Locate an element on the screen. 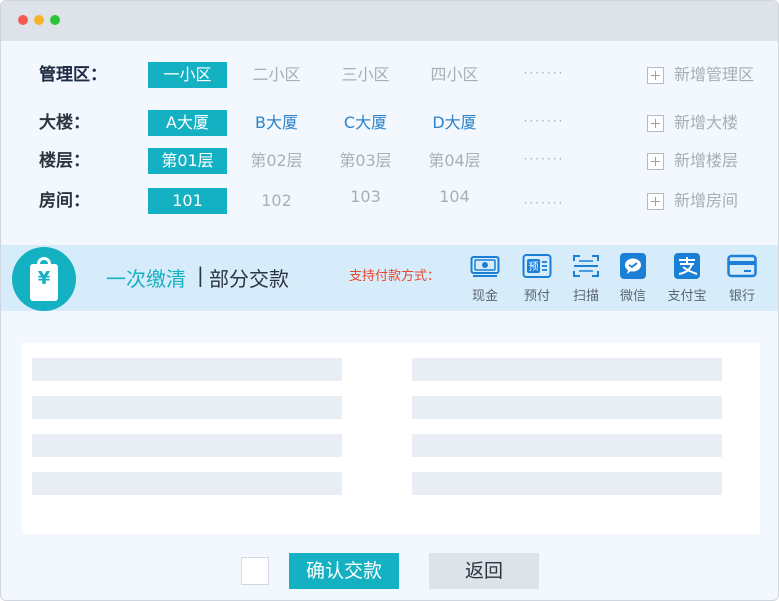 This screenshot has width=779, height=601. option-building-a: A大厦 is located at coordinates (187, 123).